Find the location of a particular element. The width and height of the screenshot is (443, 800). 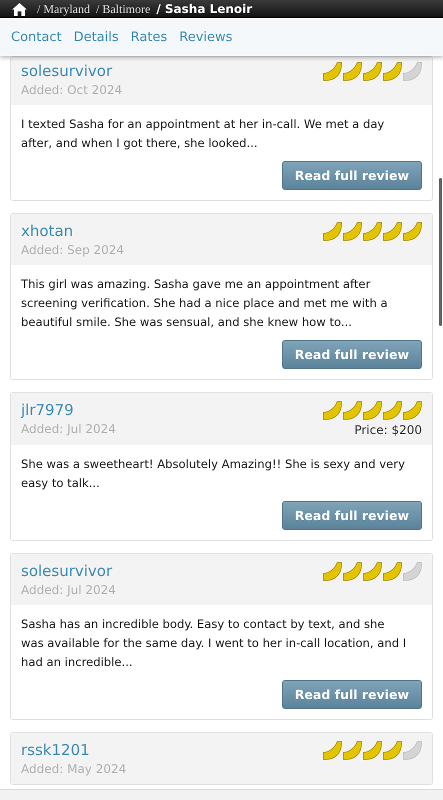

nav-tab: Reviews is located at coordinates (205, 37).